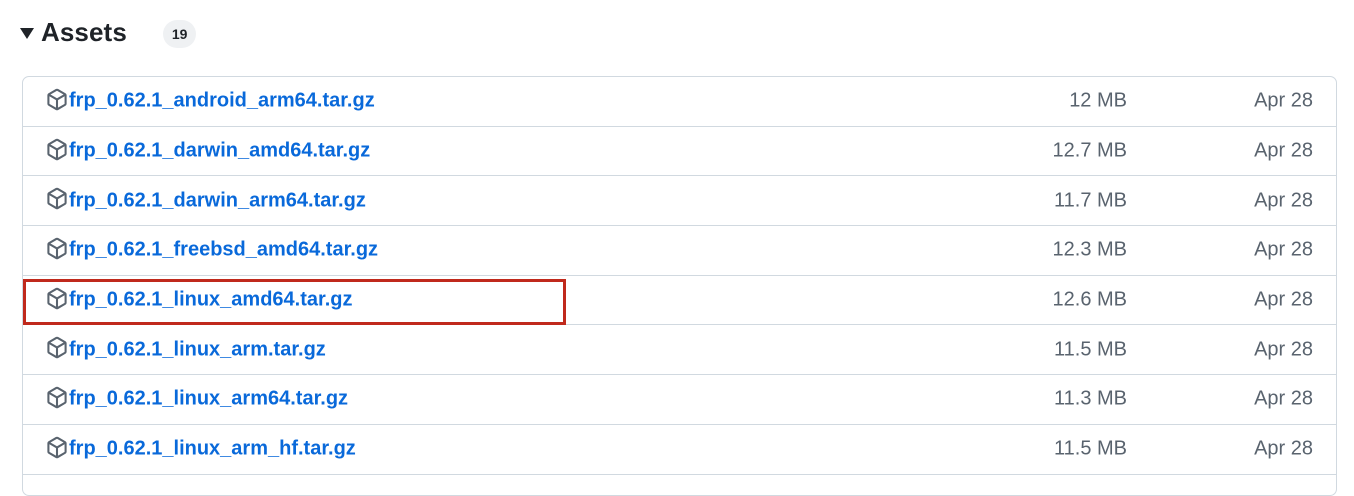  Describe the element at coordinates (1090, 200) in the screenshot. I see `asset-size: 11.7 MB` at that location.